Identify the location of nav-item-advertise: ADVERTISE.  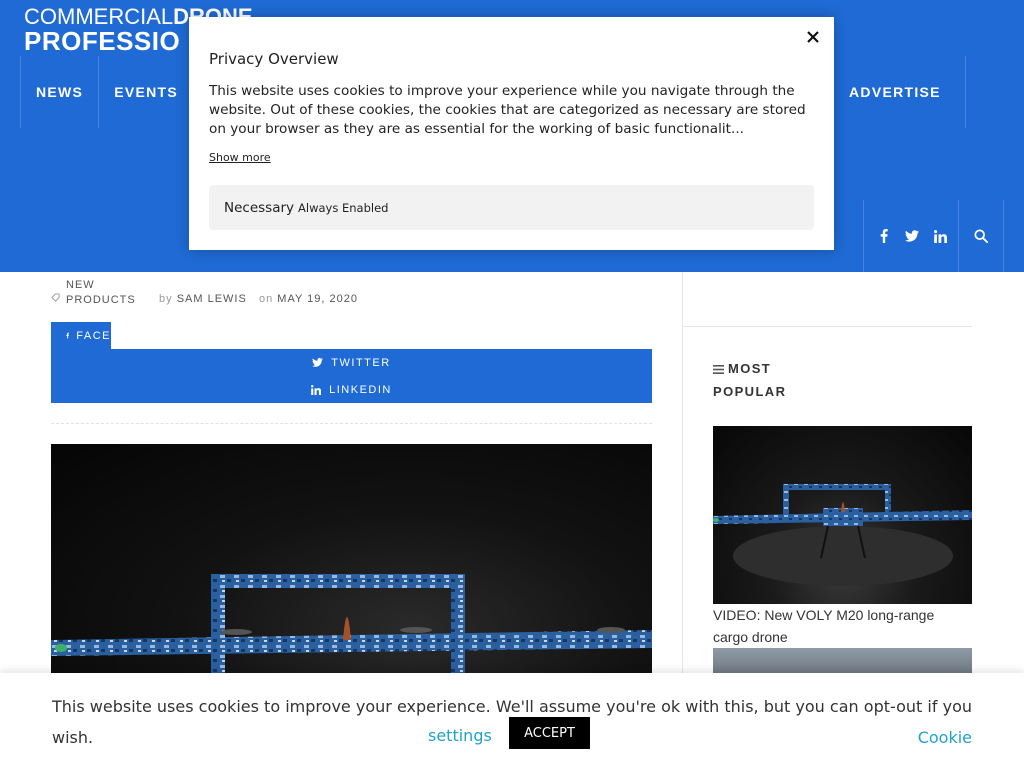
(899, 92).